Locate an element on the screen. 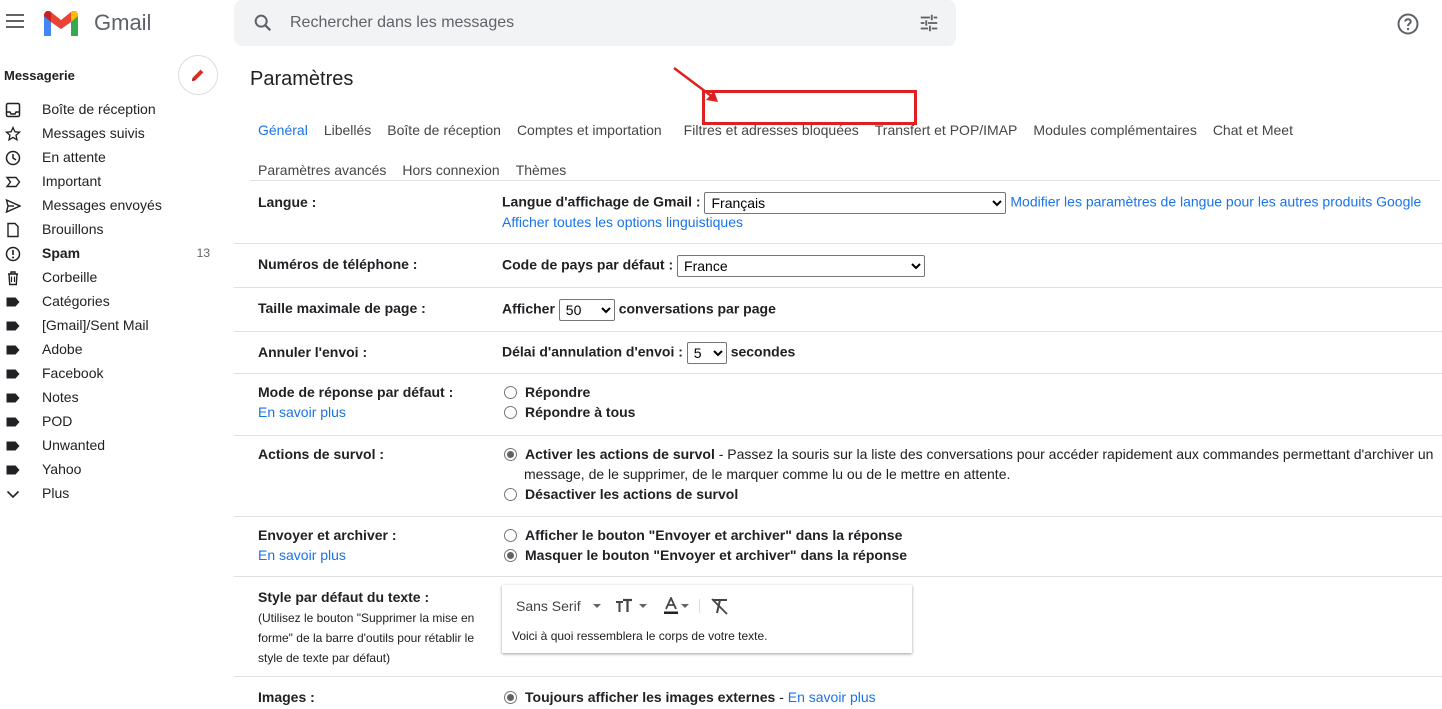  reply-option: Répondre is located at coordinates (547, 392).